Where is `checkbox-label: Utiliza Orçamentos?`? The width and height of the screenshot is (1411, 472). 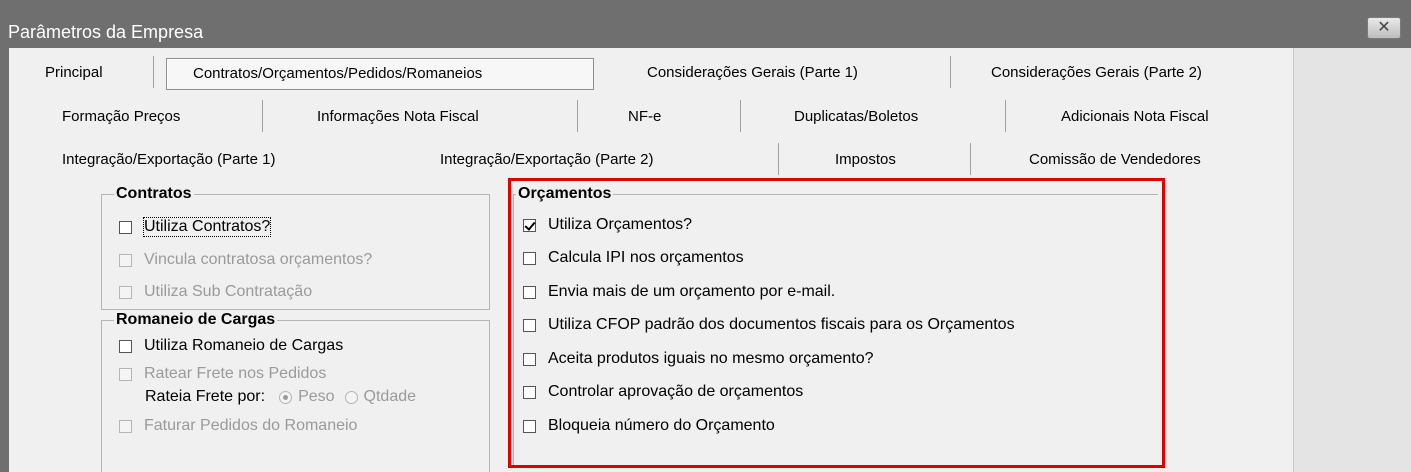 checkbox-label: Utiliza Orçamentos? is located at coordinates (620, 224).